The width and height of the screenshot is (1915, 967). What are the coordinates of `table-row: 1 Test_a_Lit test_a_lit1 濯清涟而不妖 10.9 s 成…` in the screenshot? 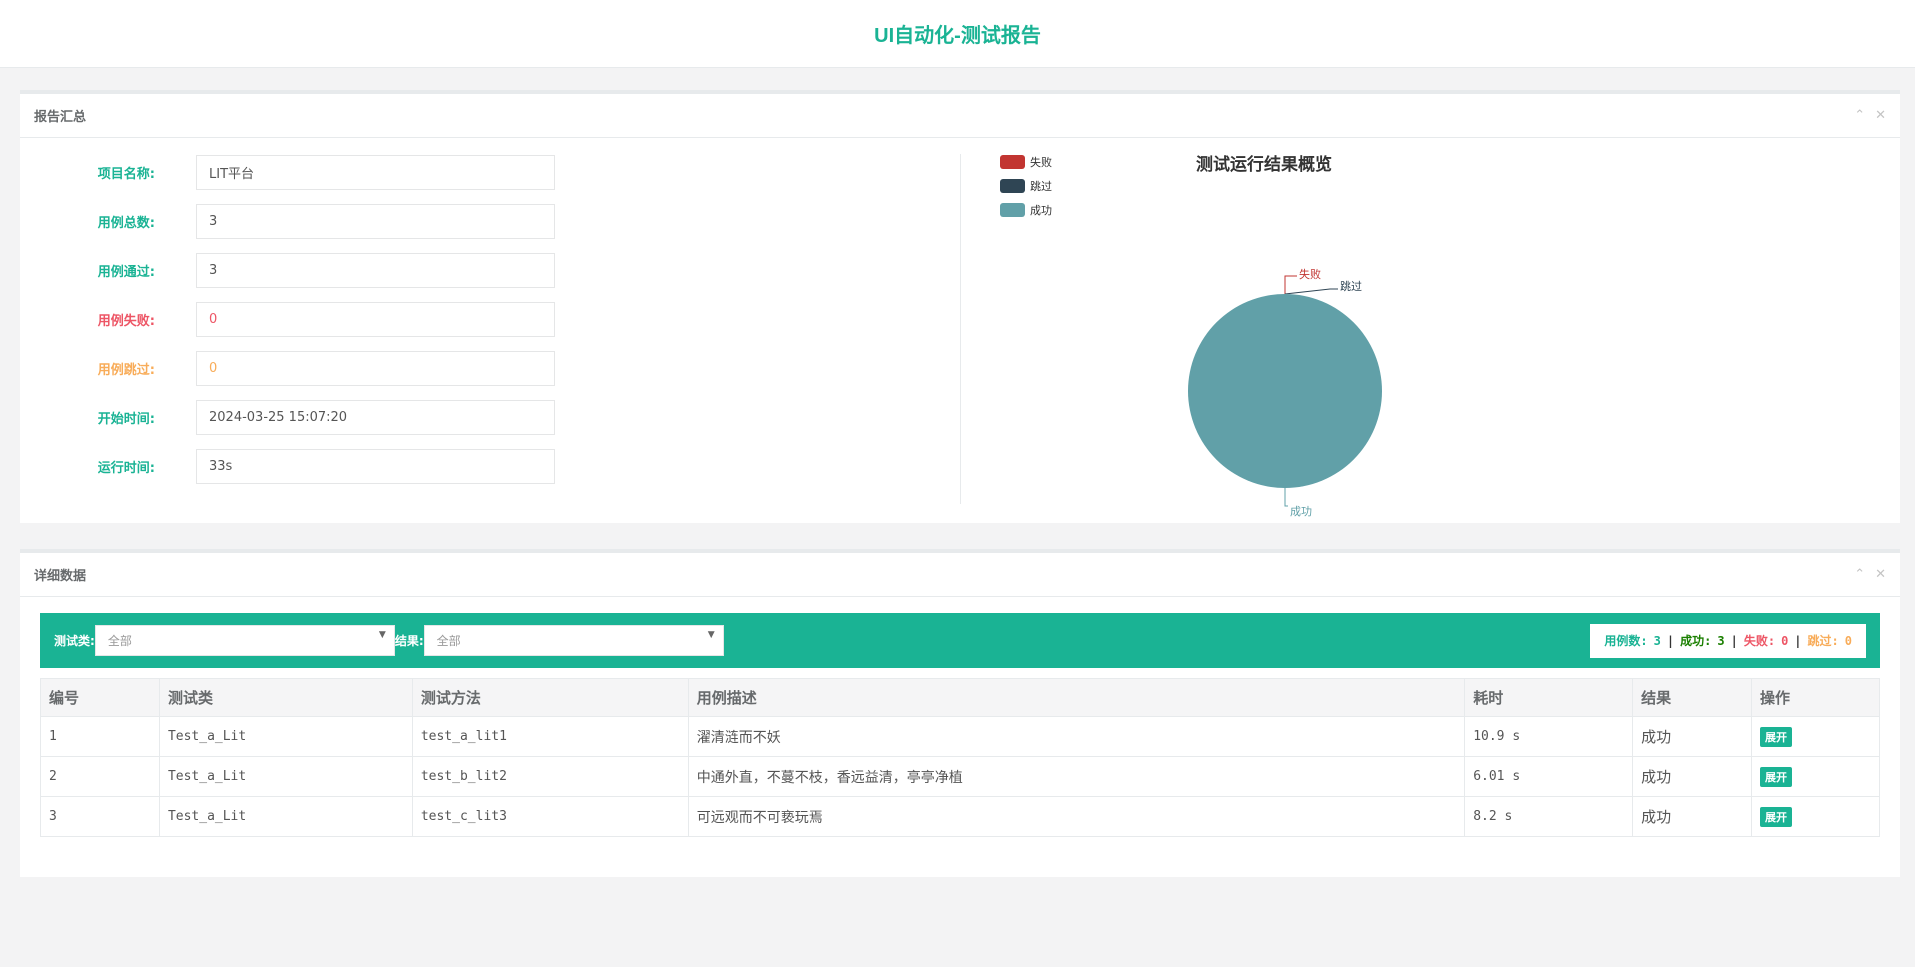 It's located at (960, 736).